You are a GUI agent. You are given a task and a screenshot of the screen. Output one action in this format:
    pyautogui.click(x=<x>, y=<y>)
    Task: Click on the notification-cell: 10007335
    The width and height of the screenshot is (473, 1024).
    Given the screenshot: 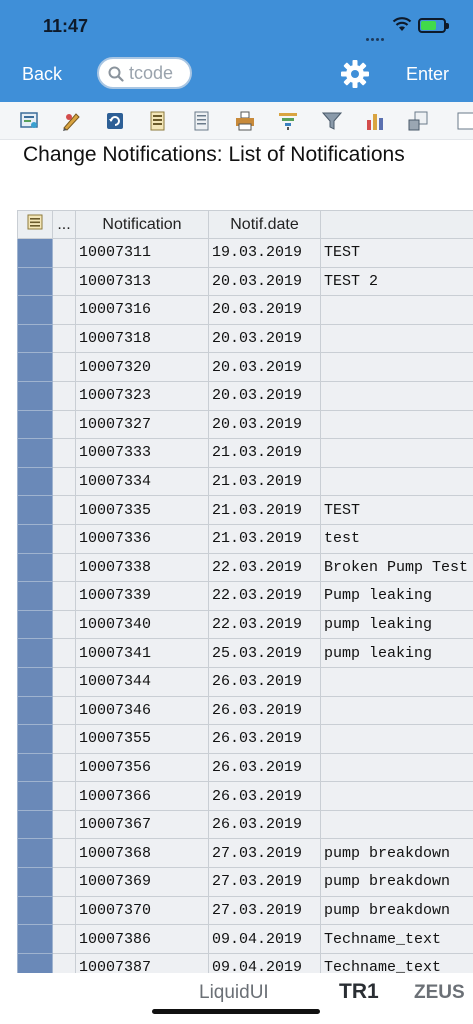 What is the action you would take?
    pyautogui.click(x=142, y=510)
    